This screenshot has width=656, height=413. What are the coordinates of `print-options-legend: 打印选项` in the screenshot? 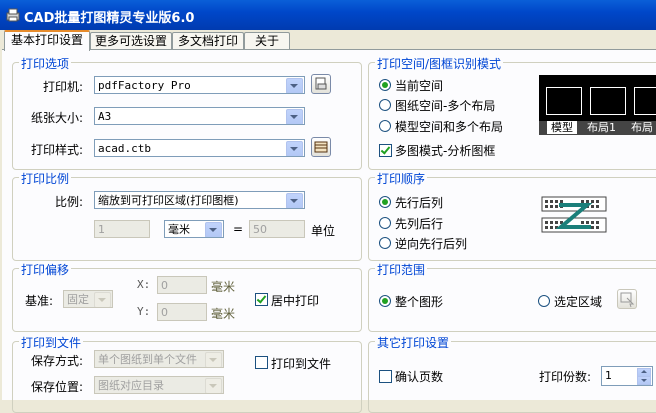 It's located at (45, 63).